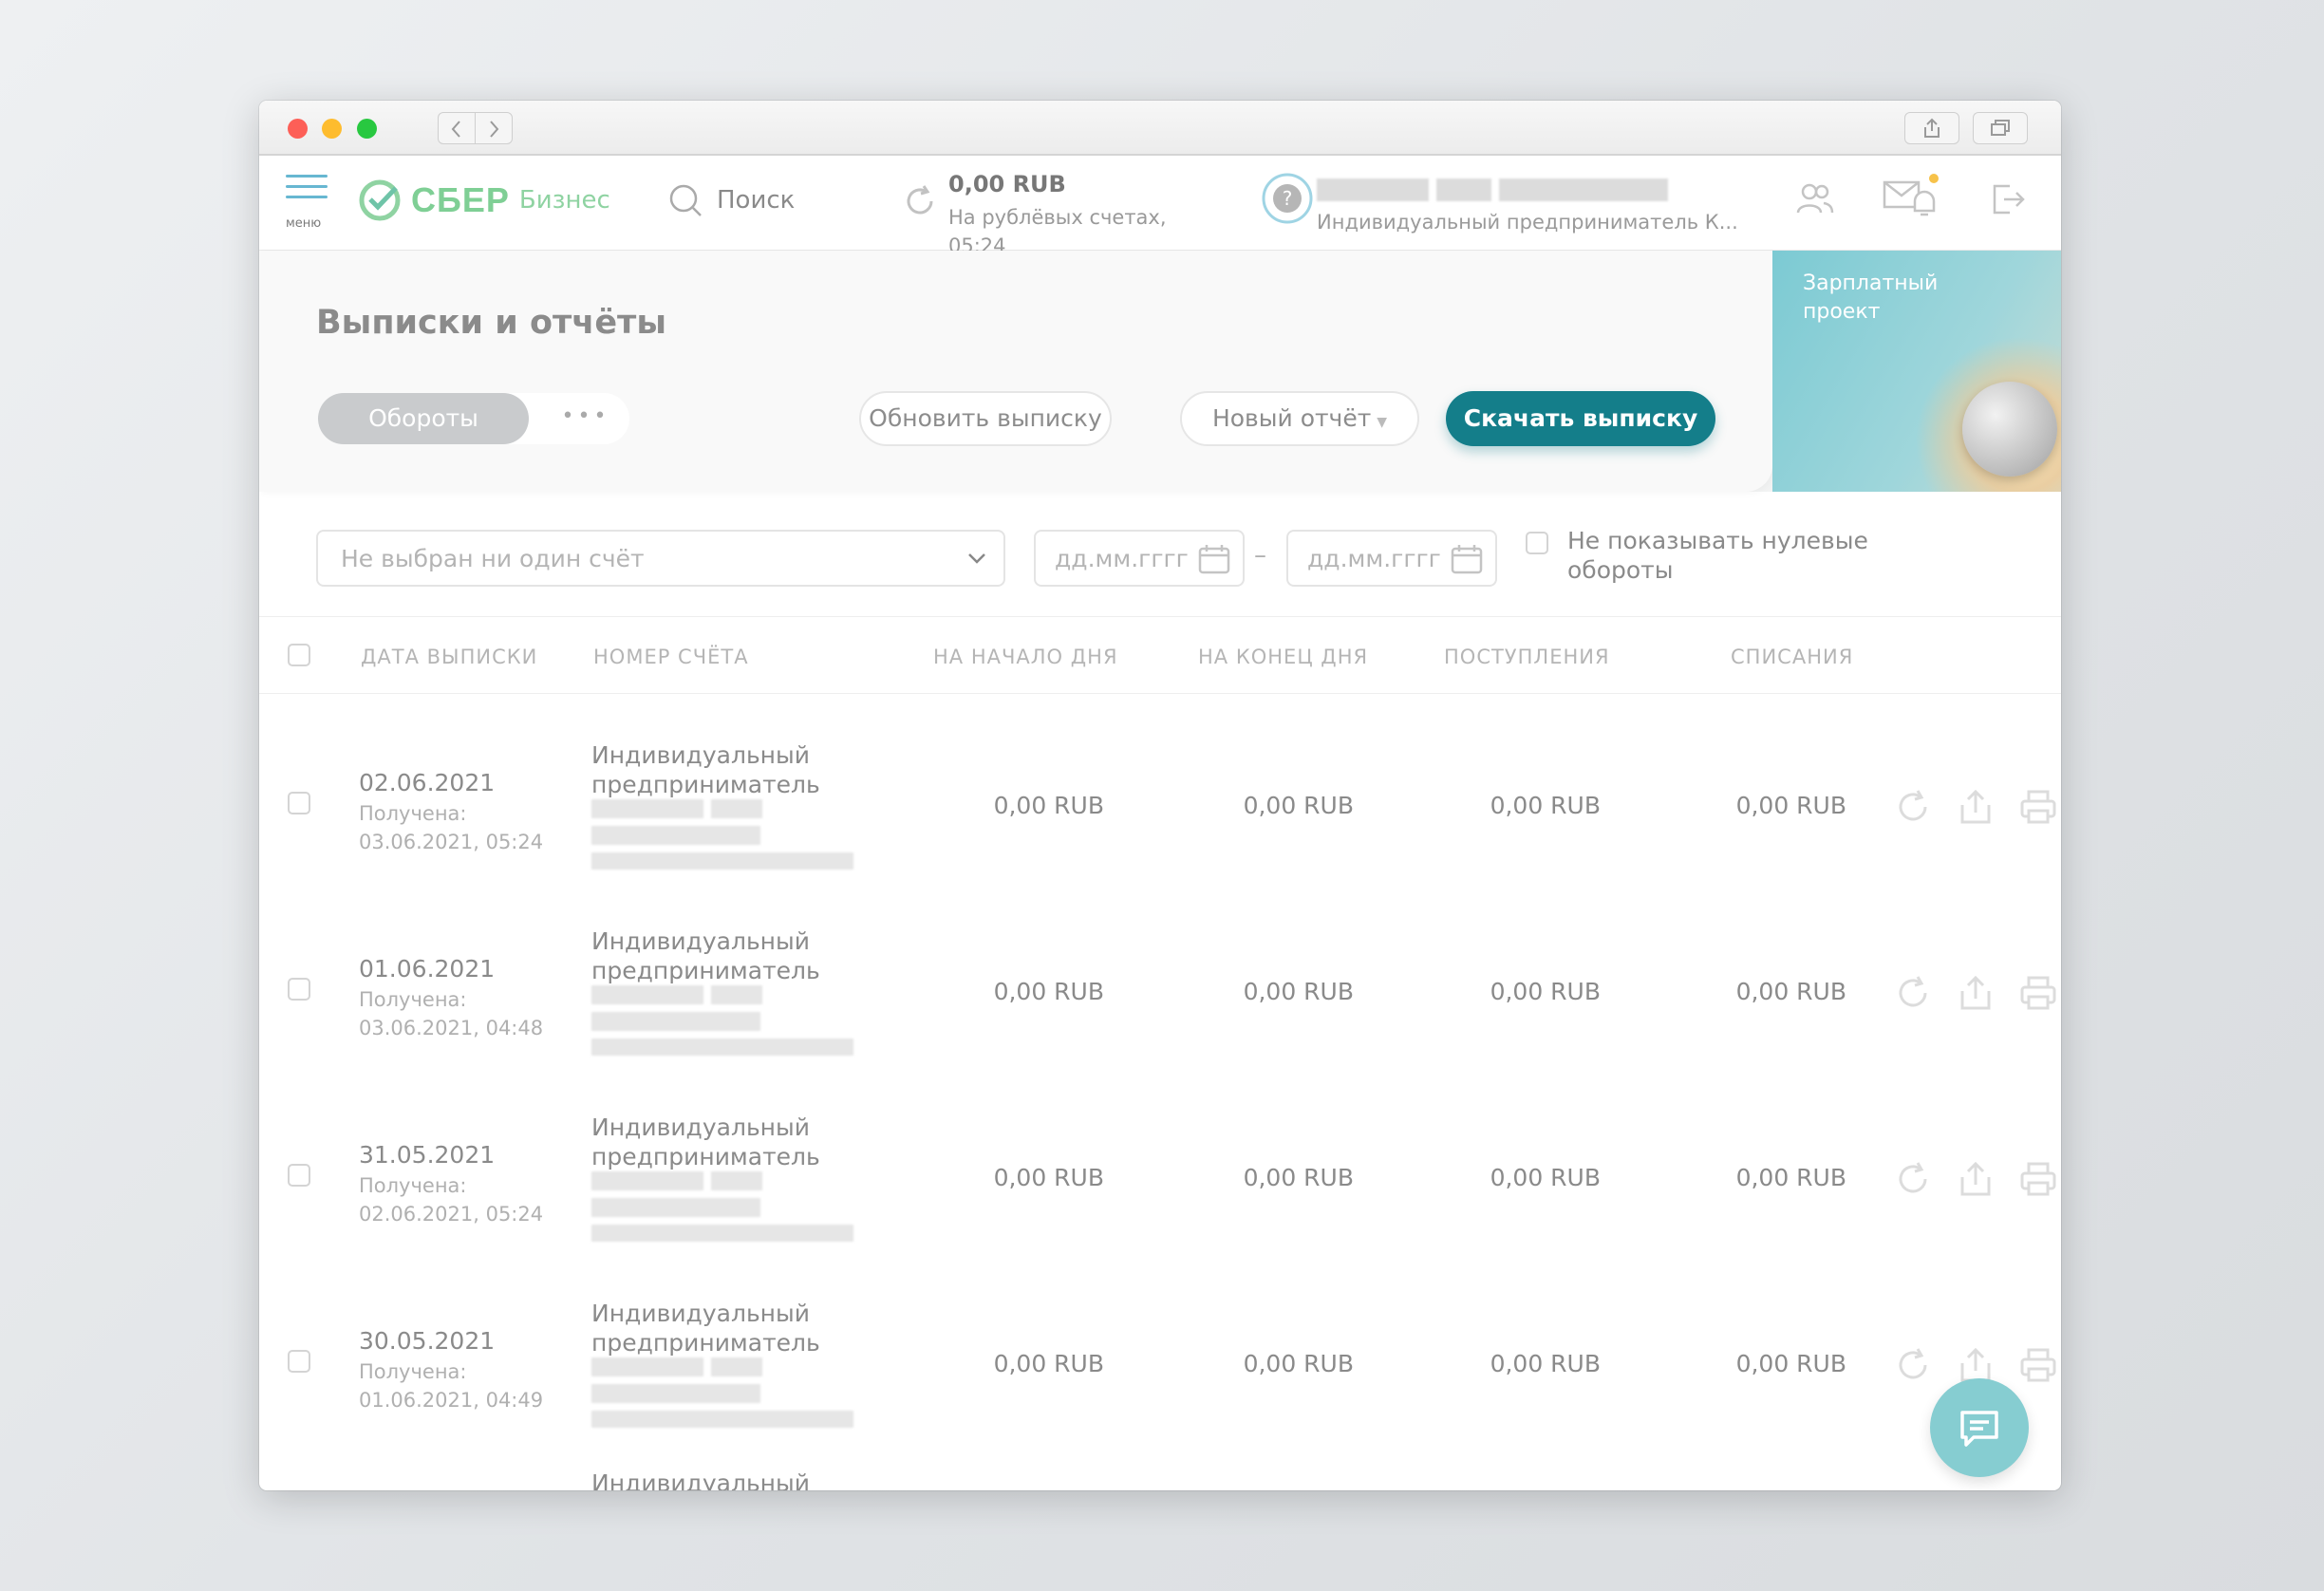 The image size is (2324, 1591). What do you see at coordinates (1537, 543) in the screenshot?
I see `hide-zero-checkbox` at bounding box center [1537, 543].